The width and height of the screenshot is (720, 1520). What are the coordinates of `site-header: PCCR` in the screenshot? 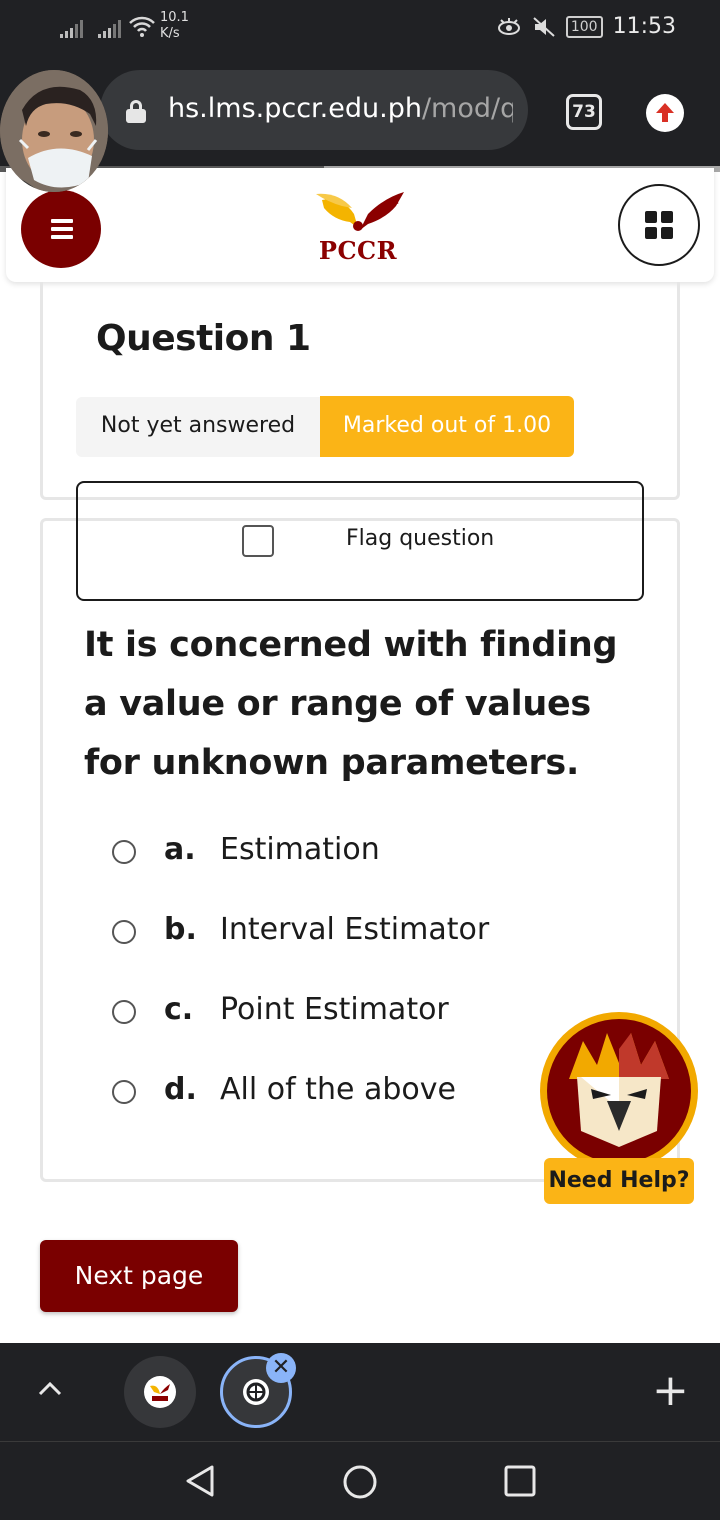 It's located at (360, 225).